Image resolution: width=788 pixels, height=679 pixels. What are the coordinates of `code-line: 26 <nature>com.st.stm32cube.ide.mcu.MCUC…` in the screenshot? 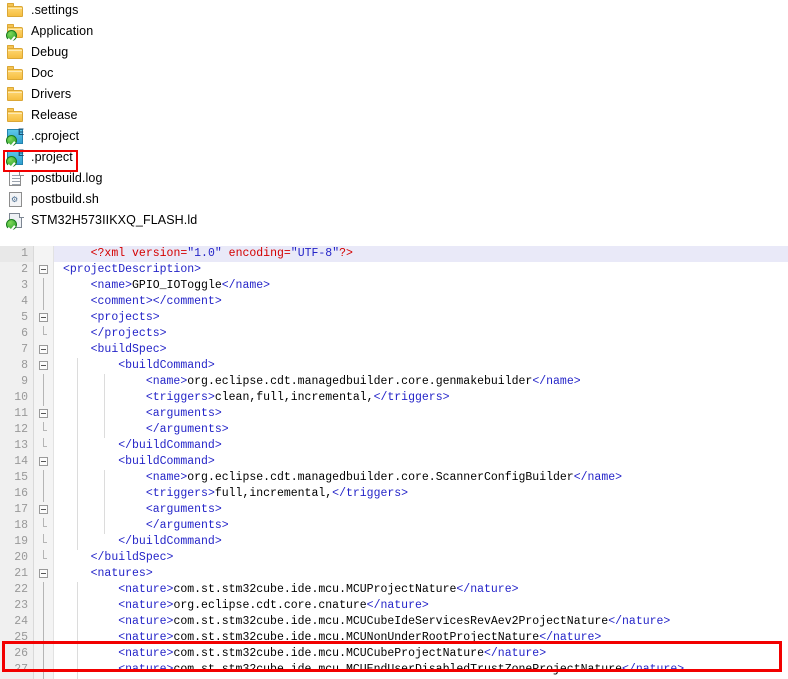 It's located at (394, 654).